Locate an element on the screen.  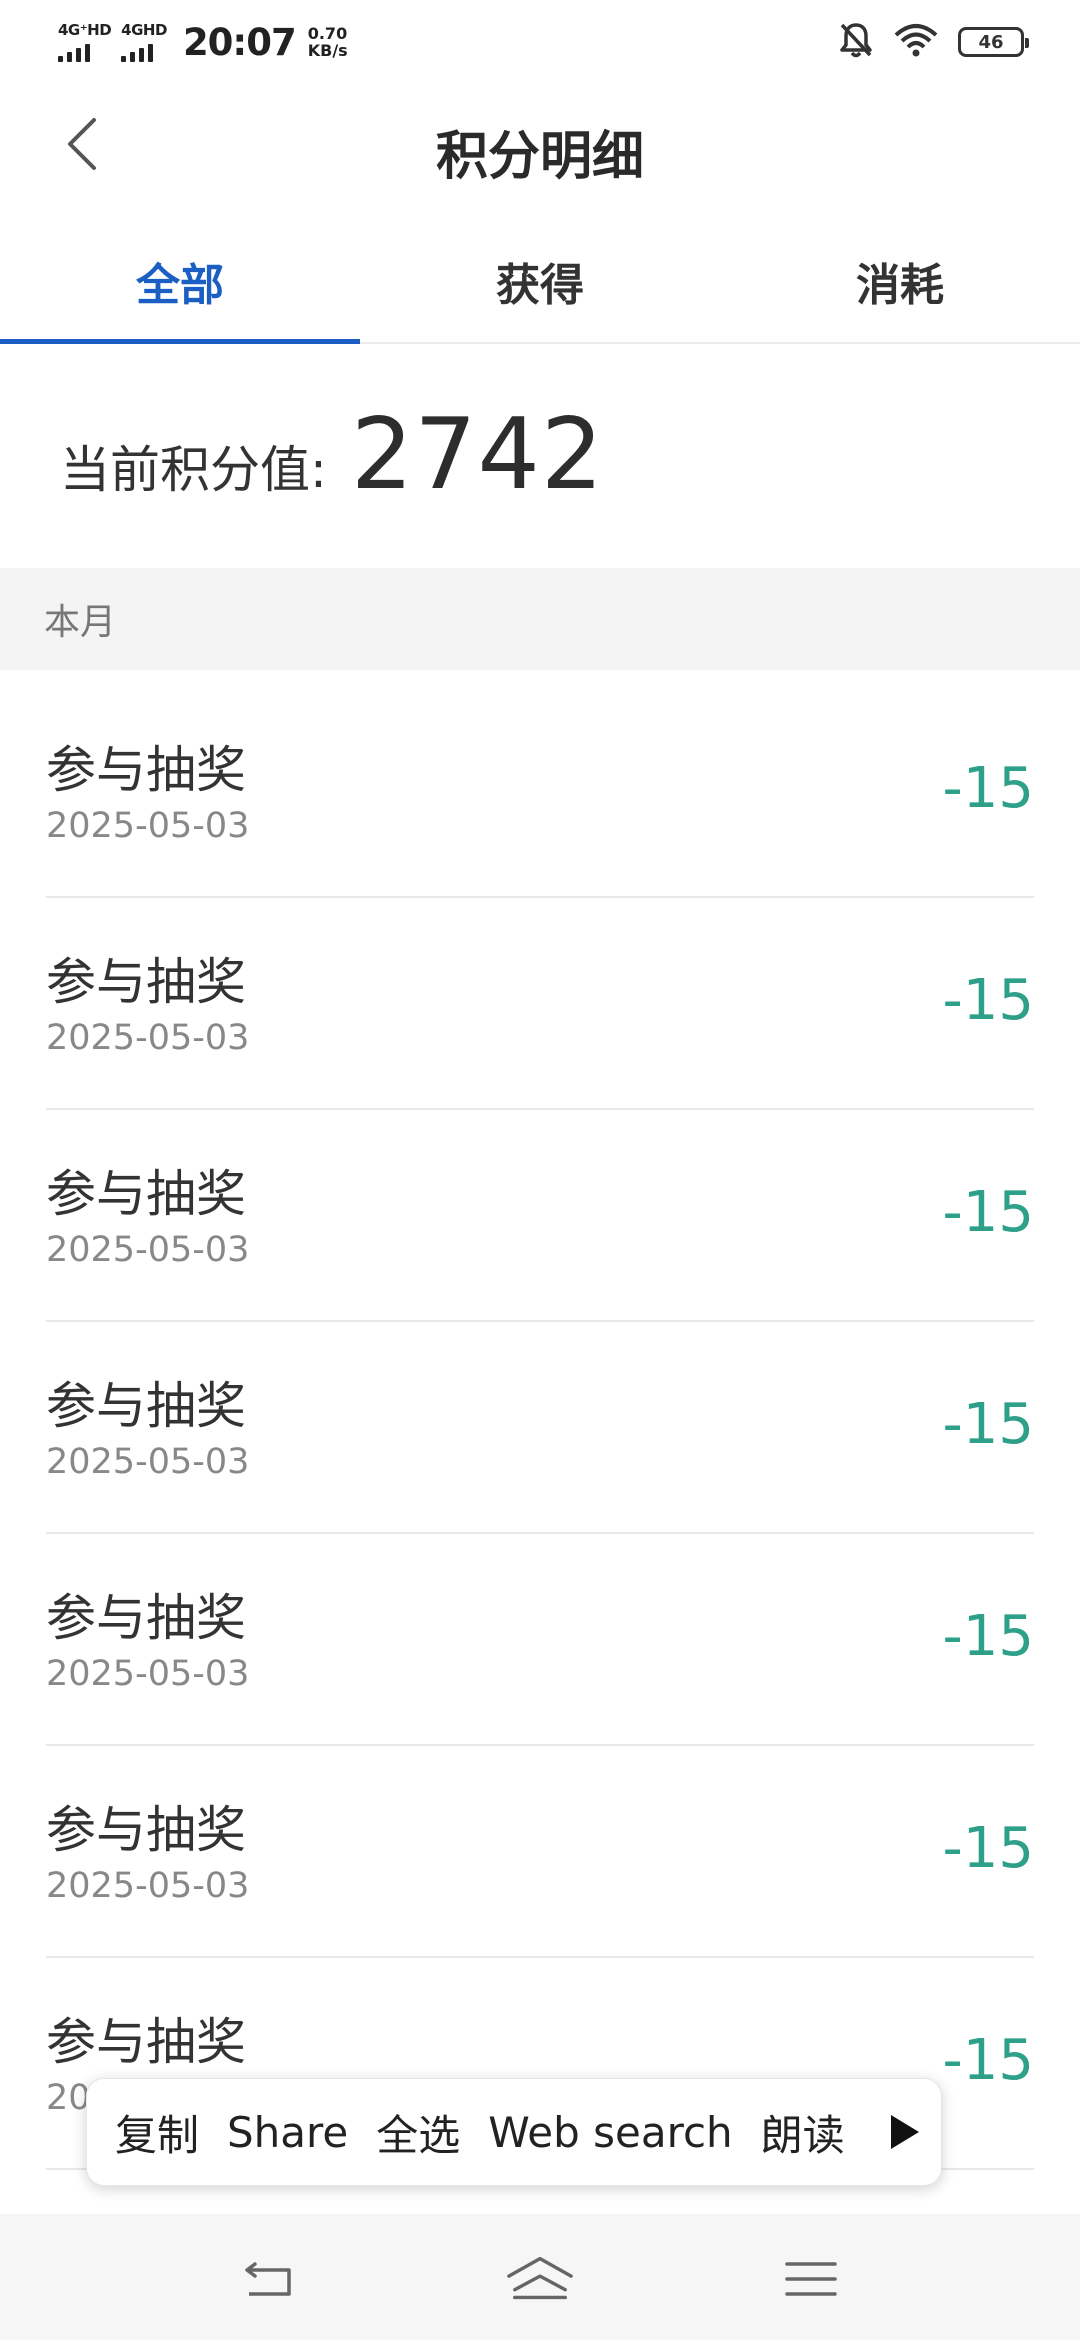
tab-earned: 获得 is located at coordinates (540, 281).